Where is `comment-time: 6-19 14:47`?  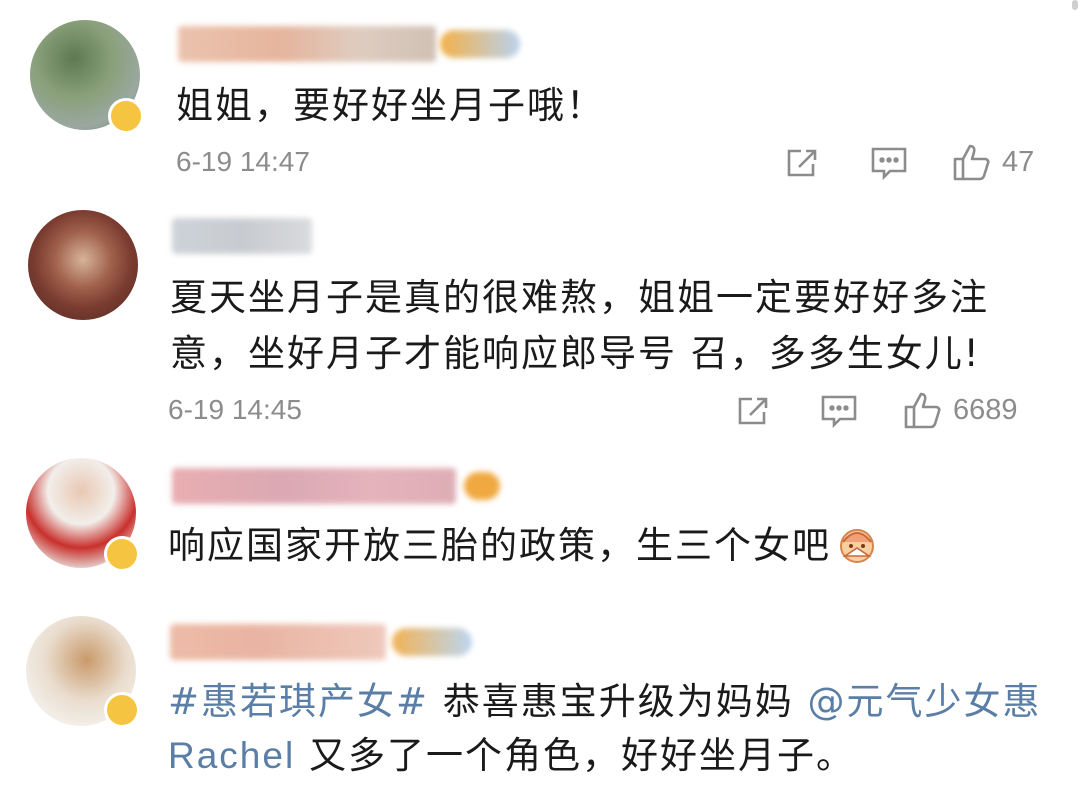
comment-time: 6-19 14:47 is located at coordinates (243, 161).